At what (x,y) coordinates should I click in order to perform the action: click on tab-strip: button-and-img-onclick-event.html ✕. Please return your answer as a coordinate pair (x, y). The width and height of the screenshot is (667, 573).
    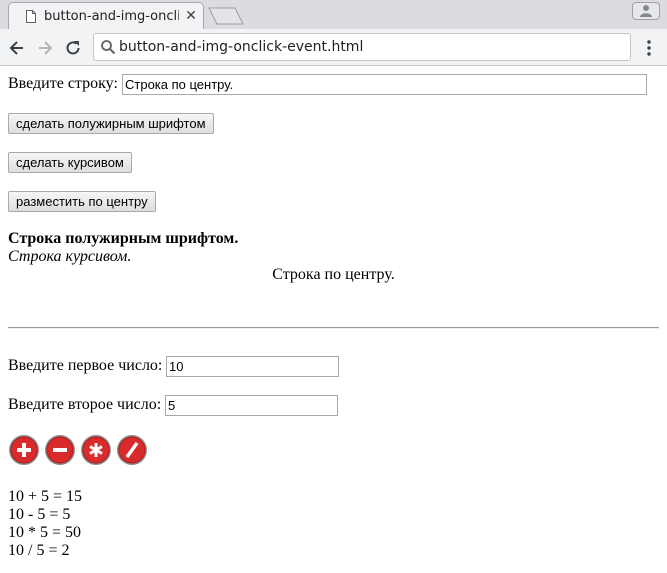
    Looking at the image, I should click on (333, 14).